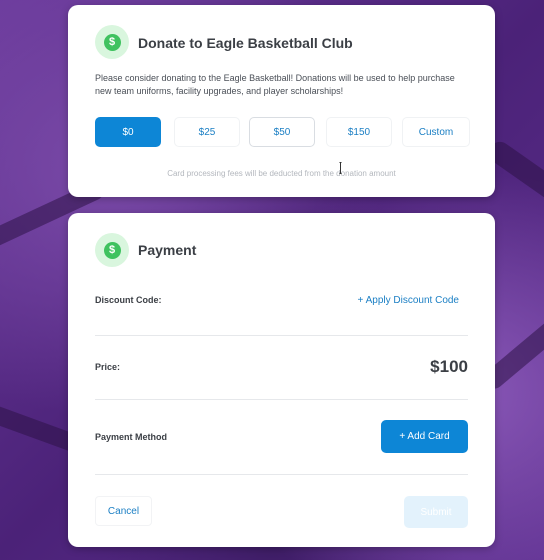  Describe the element at coordinates (207, 132) in the screenshot. I see `amount-button-25: $25` at that location.